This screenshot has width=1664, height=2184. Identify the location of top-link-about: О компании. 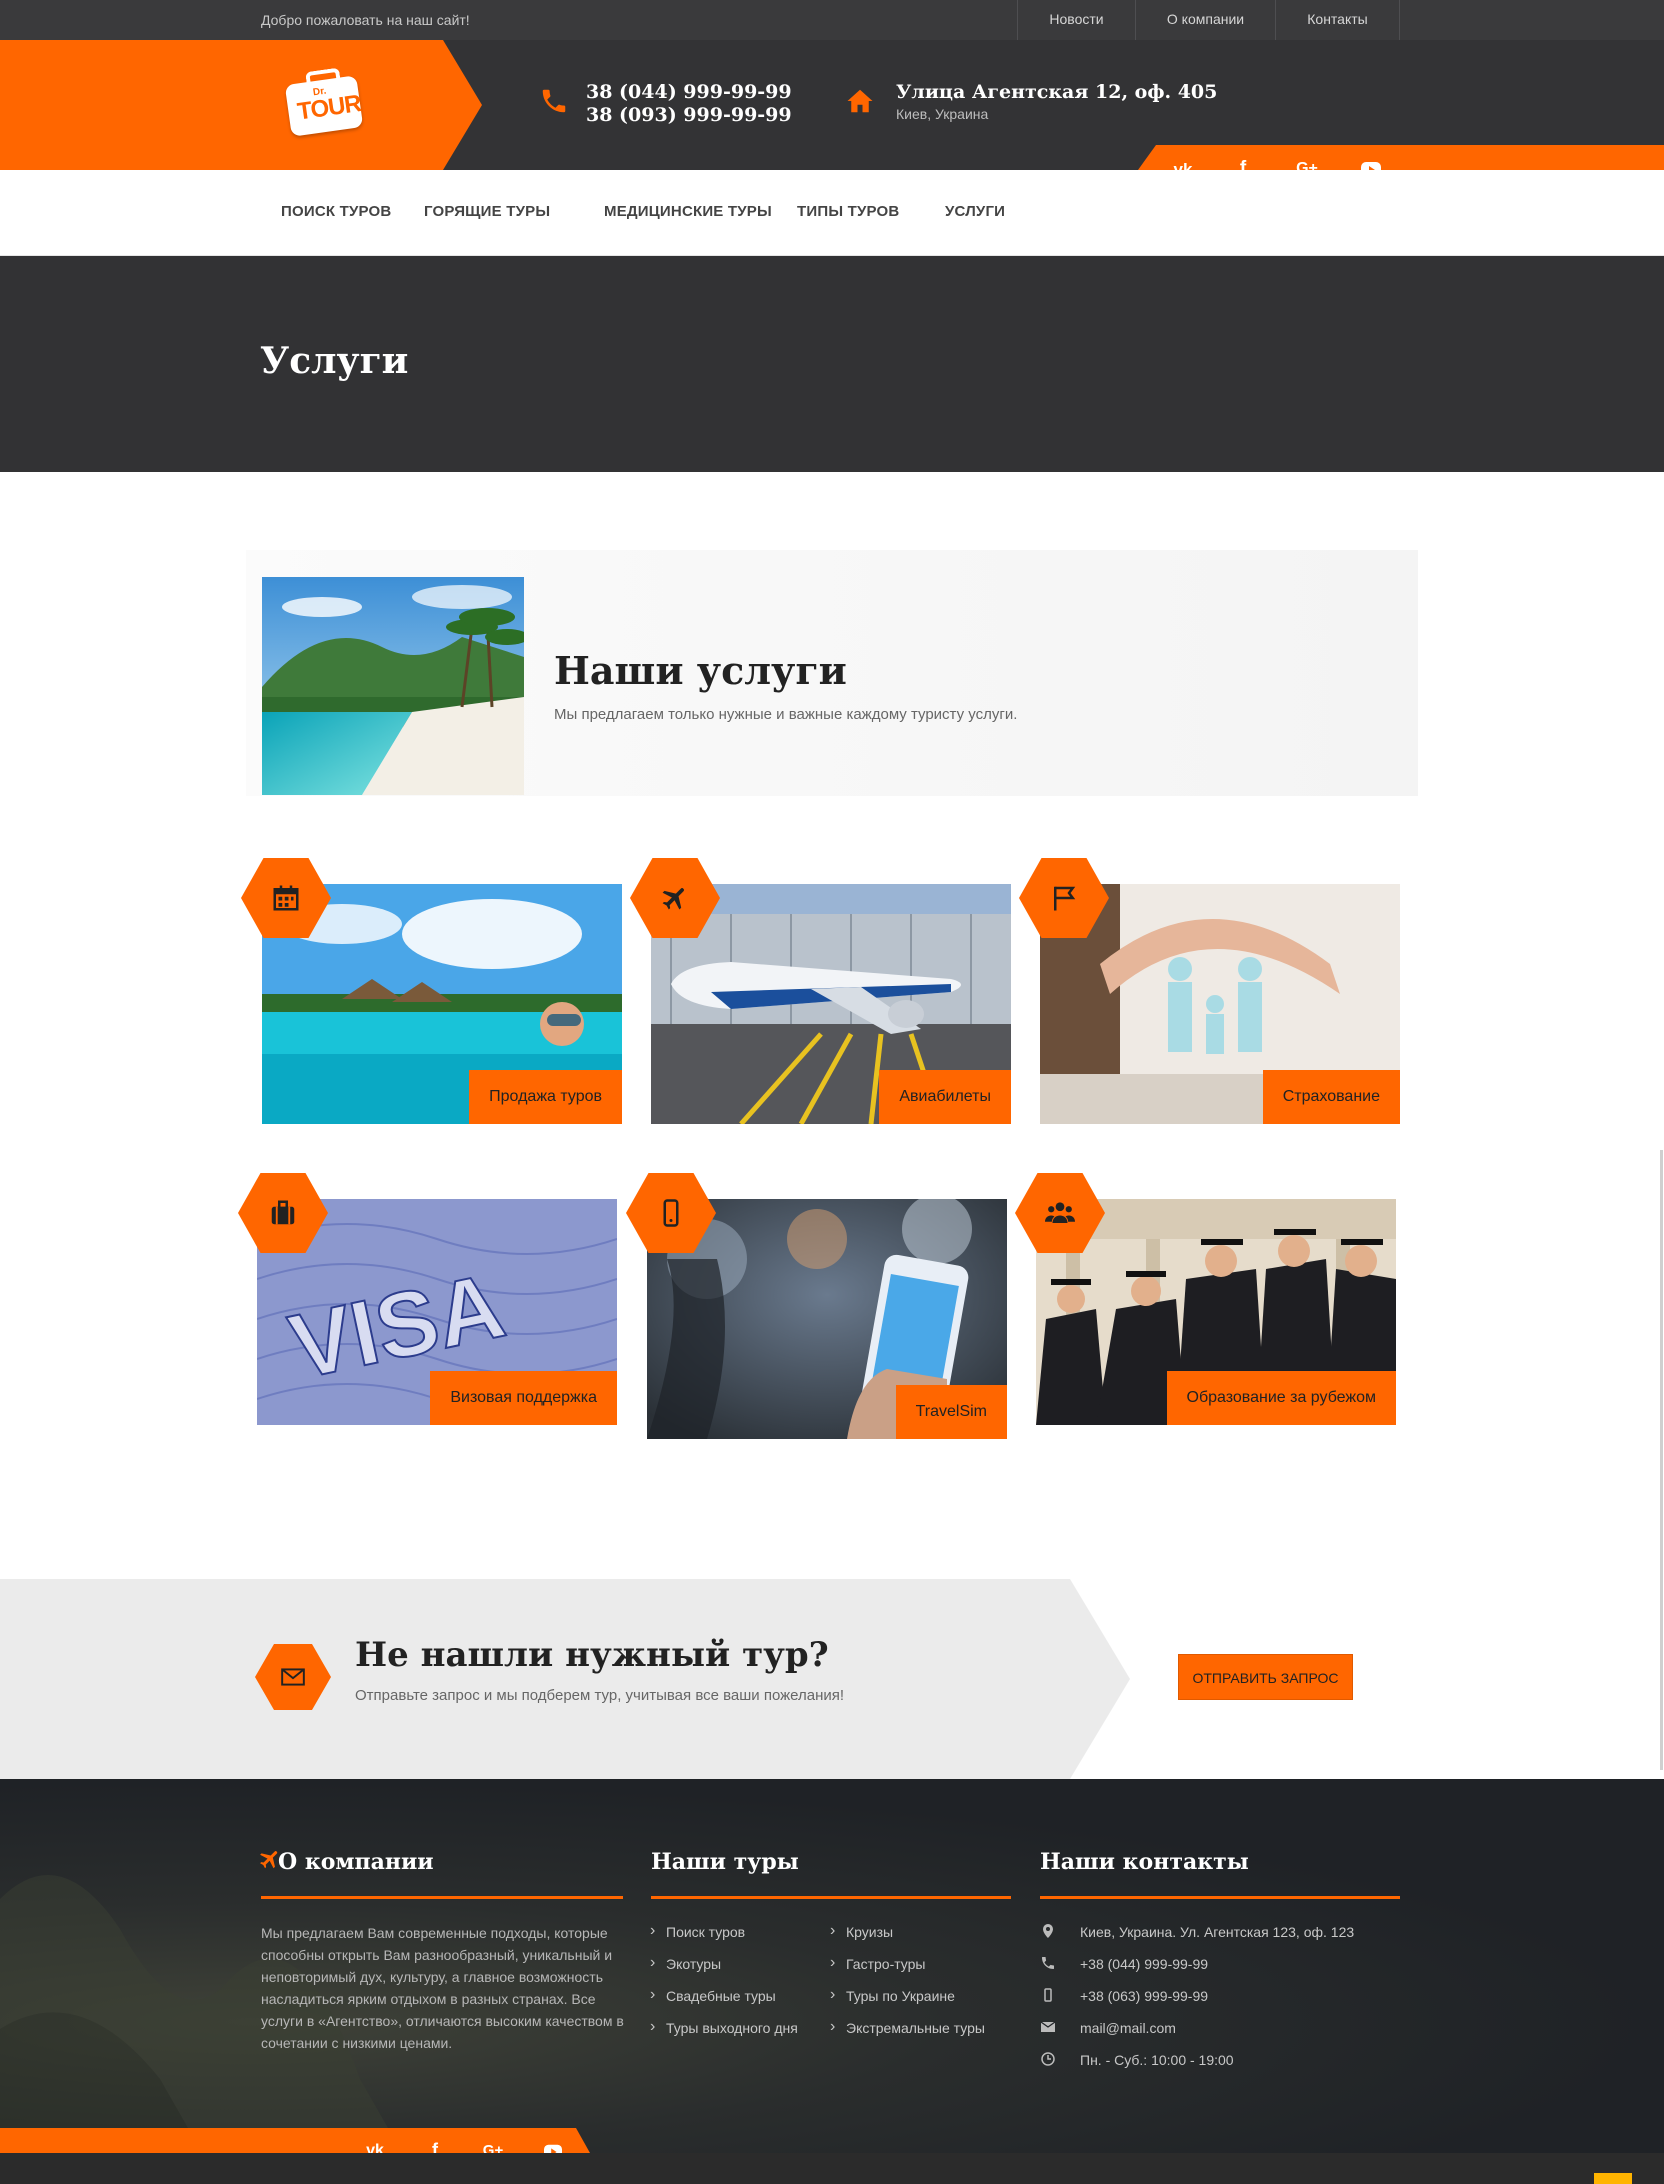
(1205, 20).